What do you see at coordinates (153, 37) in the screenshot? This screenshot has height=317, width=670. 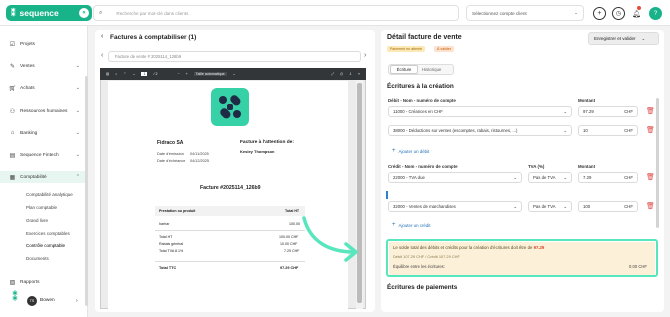 I see `panel-title: Factures à comptabiliser (1)` at bounding box center [153, 37].